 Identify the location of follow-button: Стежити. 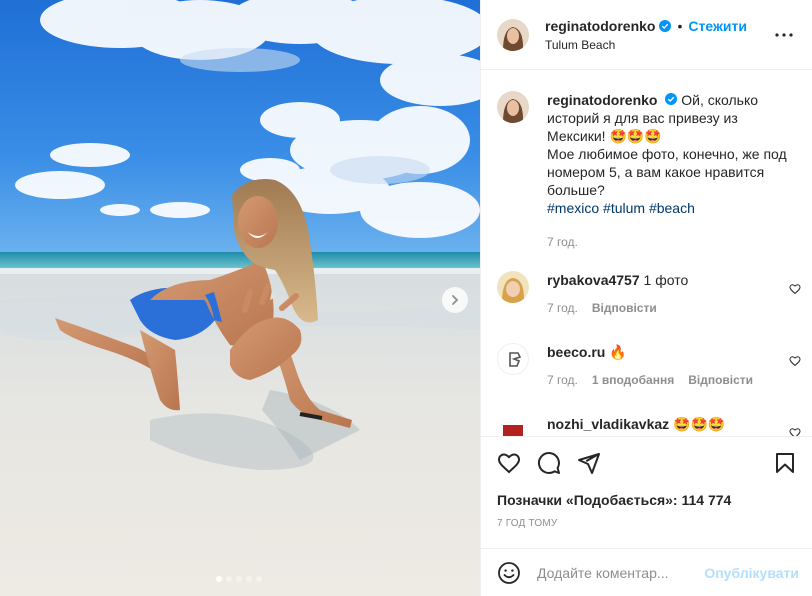
(717, 26).